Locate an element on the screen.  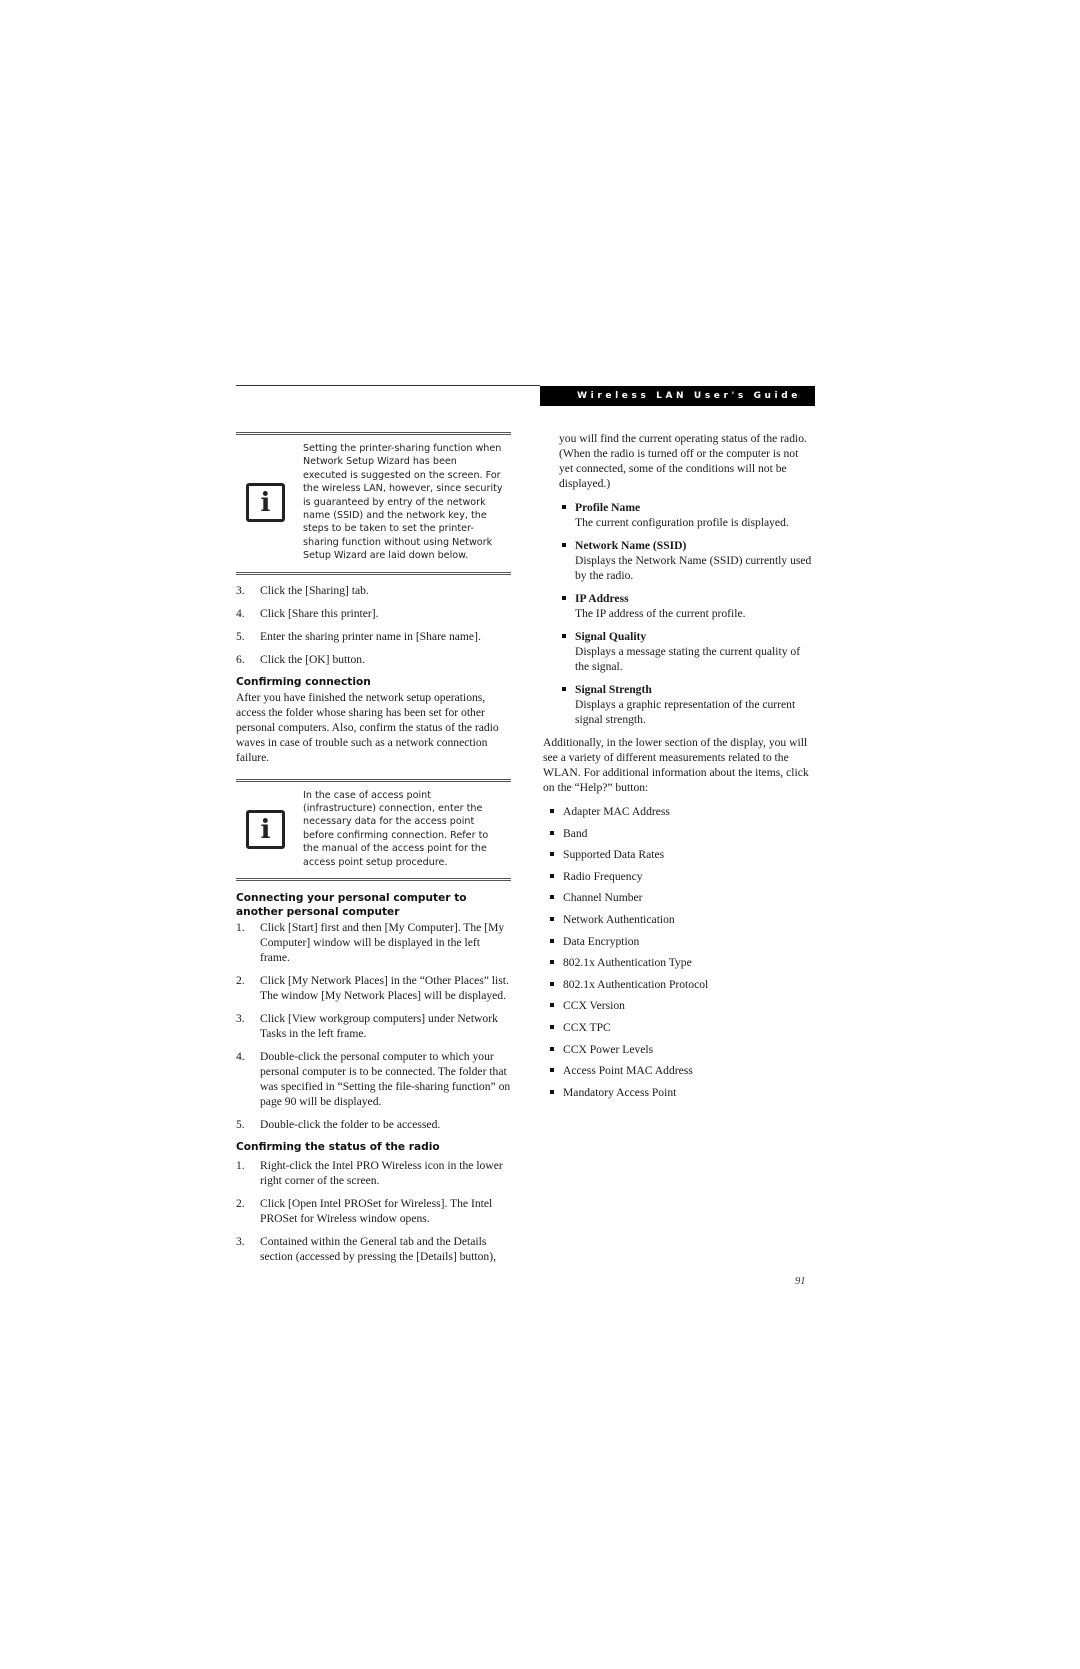
list-item: Network Authentication is located at coordinates (681, 919).